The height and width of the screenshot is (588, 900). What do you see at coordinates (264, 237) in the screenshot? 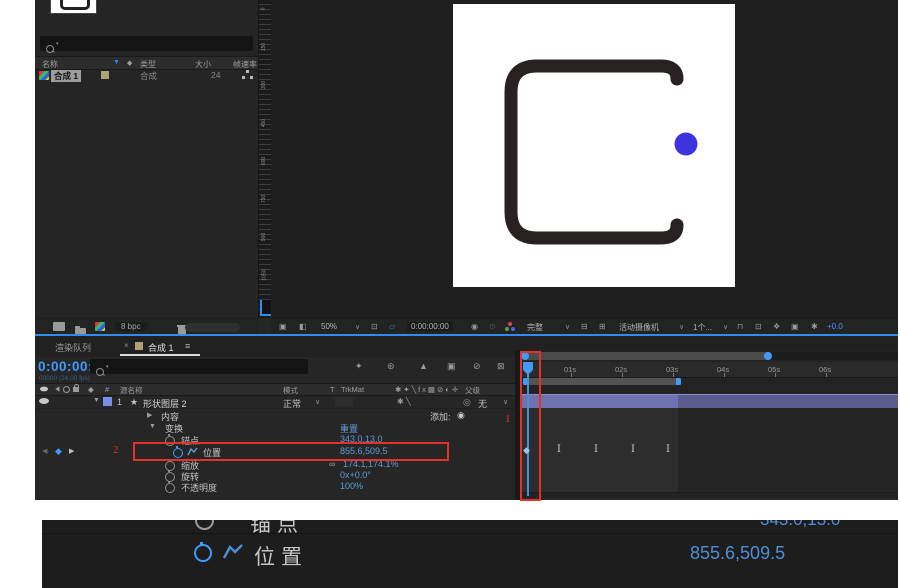
I see `ruler-label: 900` at bounding box center [264, 237].